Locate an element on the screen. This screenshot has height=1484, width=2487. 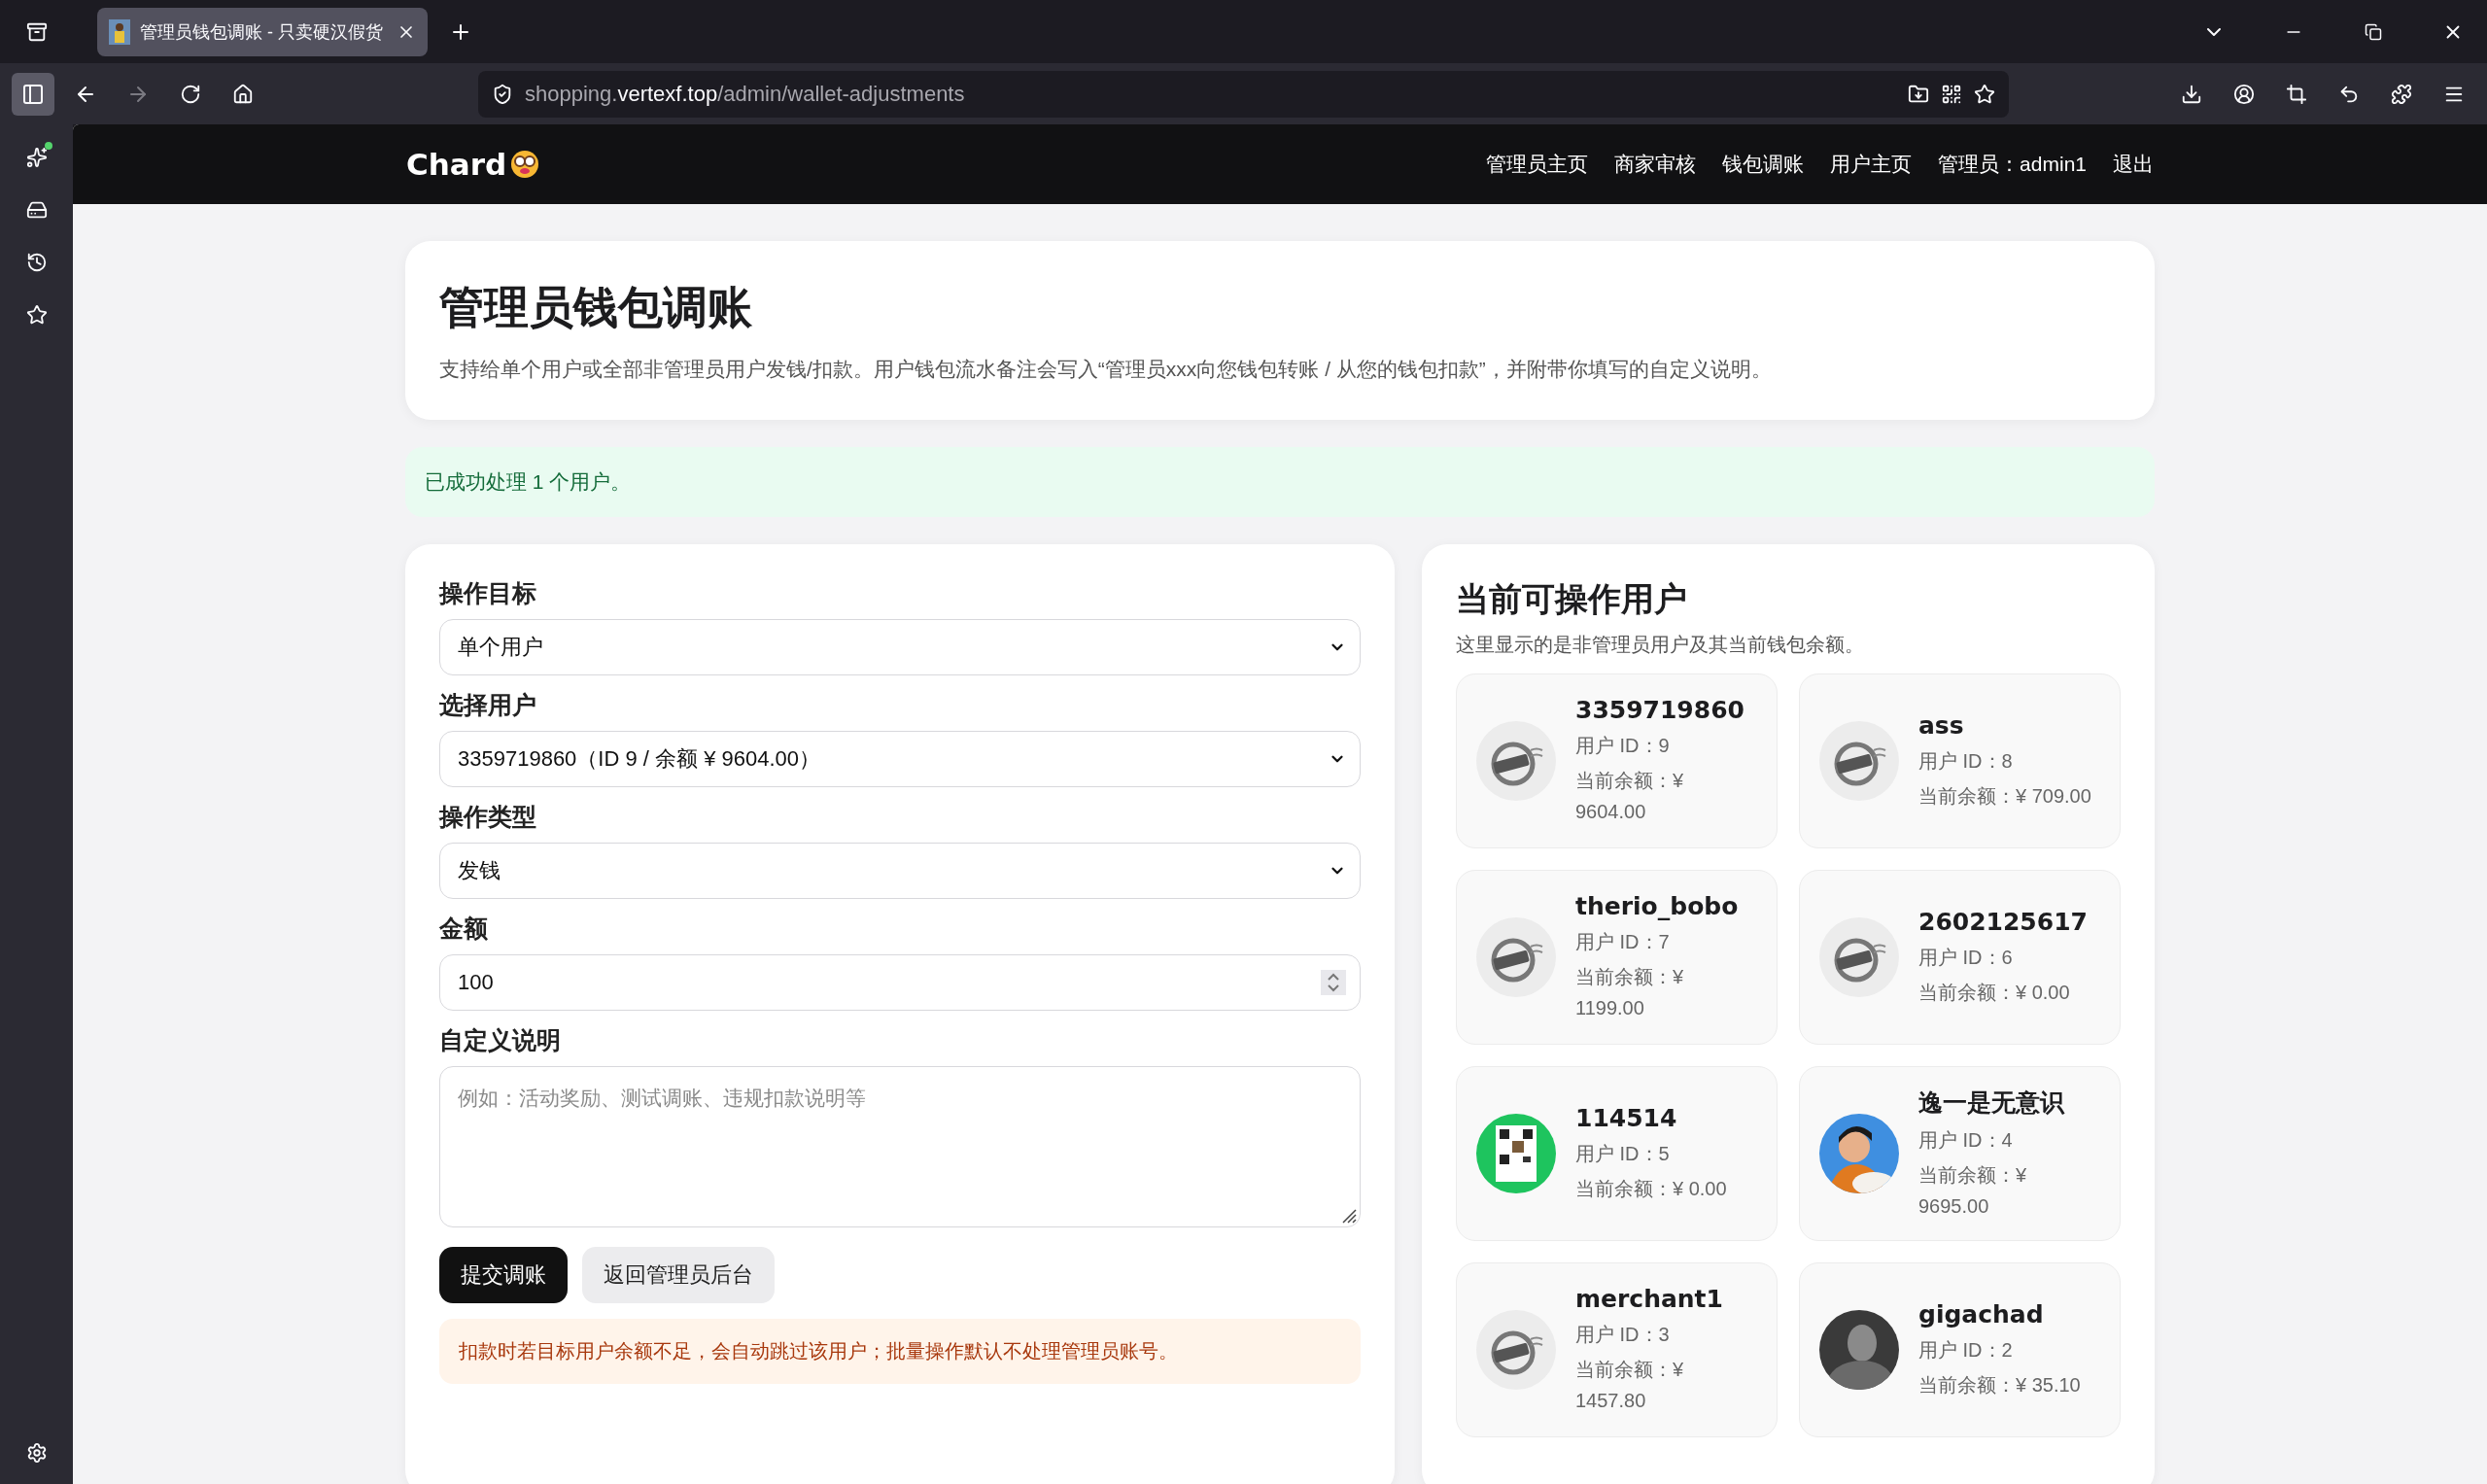
nav-link: 管理员：admin1 is located at coordinates (2013, 164).